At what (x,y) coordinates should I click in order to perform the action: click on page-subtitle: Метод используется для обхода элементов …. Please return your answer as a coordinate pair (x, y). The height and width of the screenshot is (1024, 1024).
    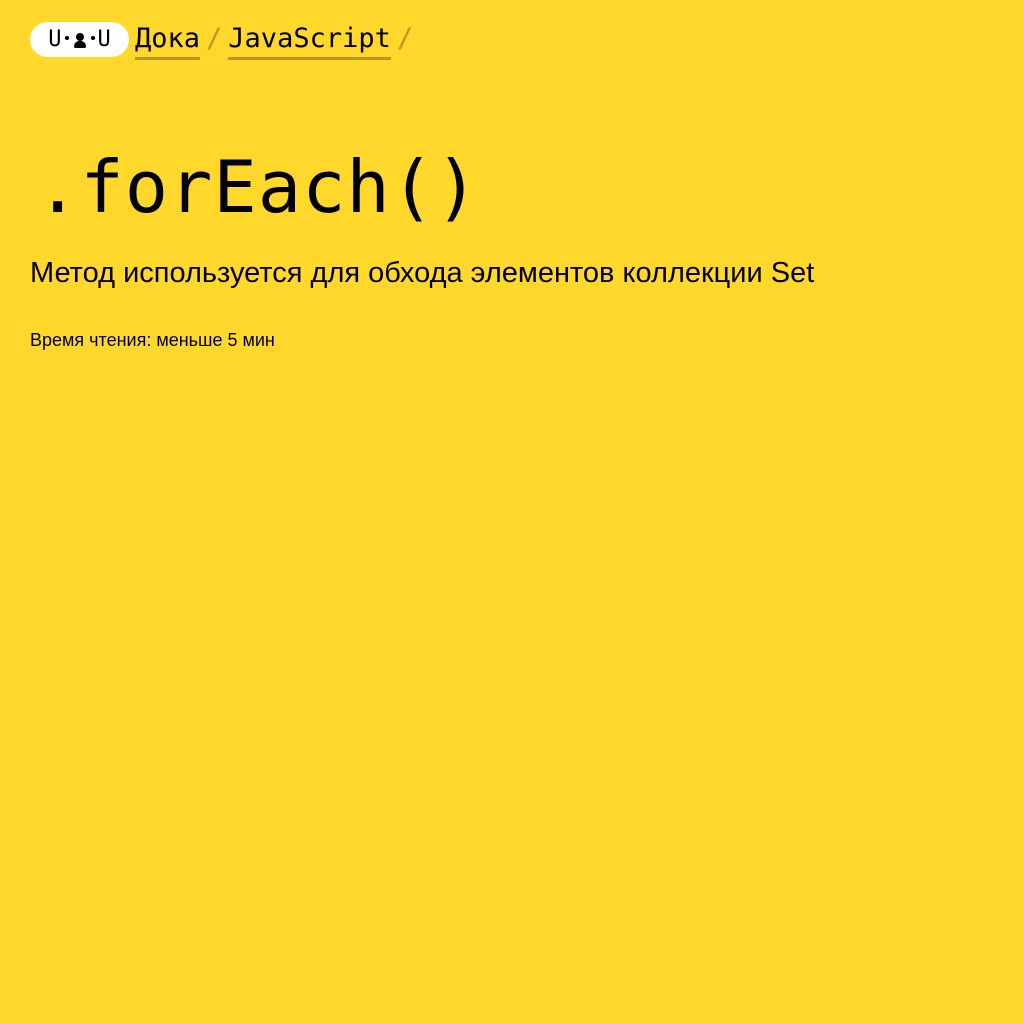
    Looking at the image, I should click on (422, 273).